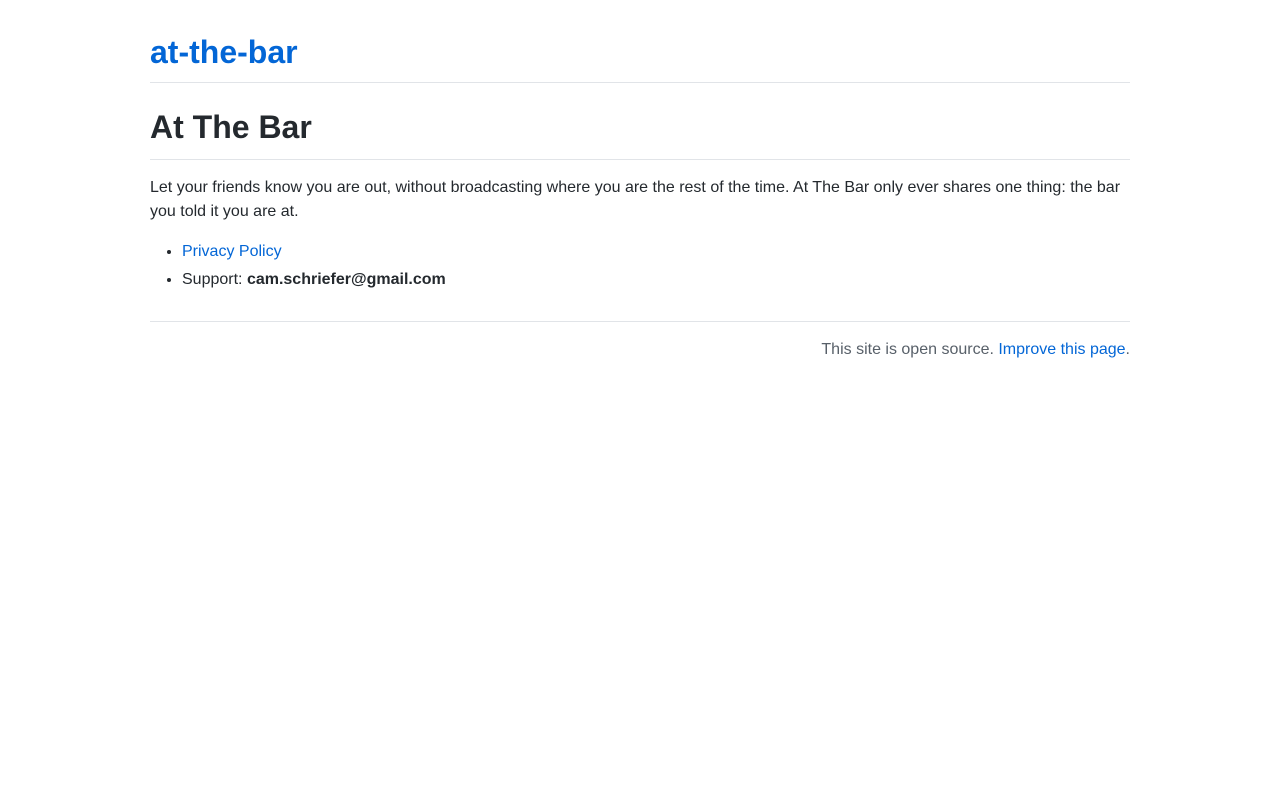 The height and width of the screenshot is (800, 1280). I want to click on support-label: Support:, so click(214, 279).